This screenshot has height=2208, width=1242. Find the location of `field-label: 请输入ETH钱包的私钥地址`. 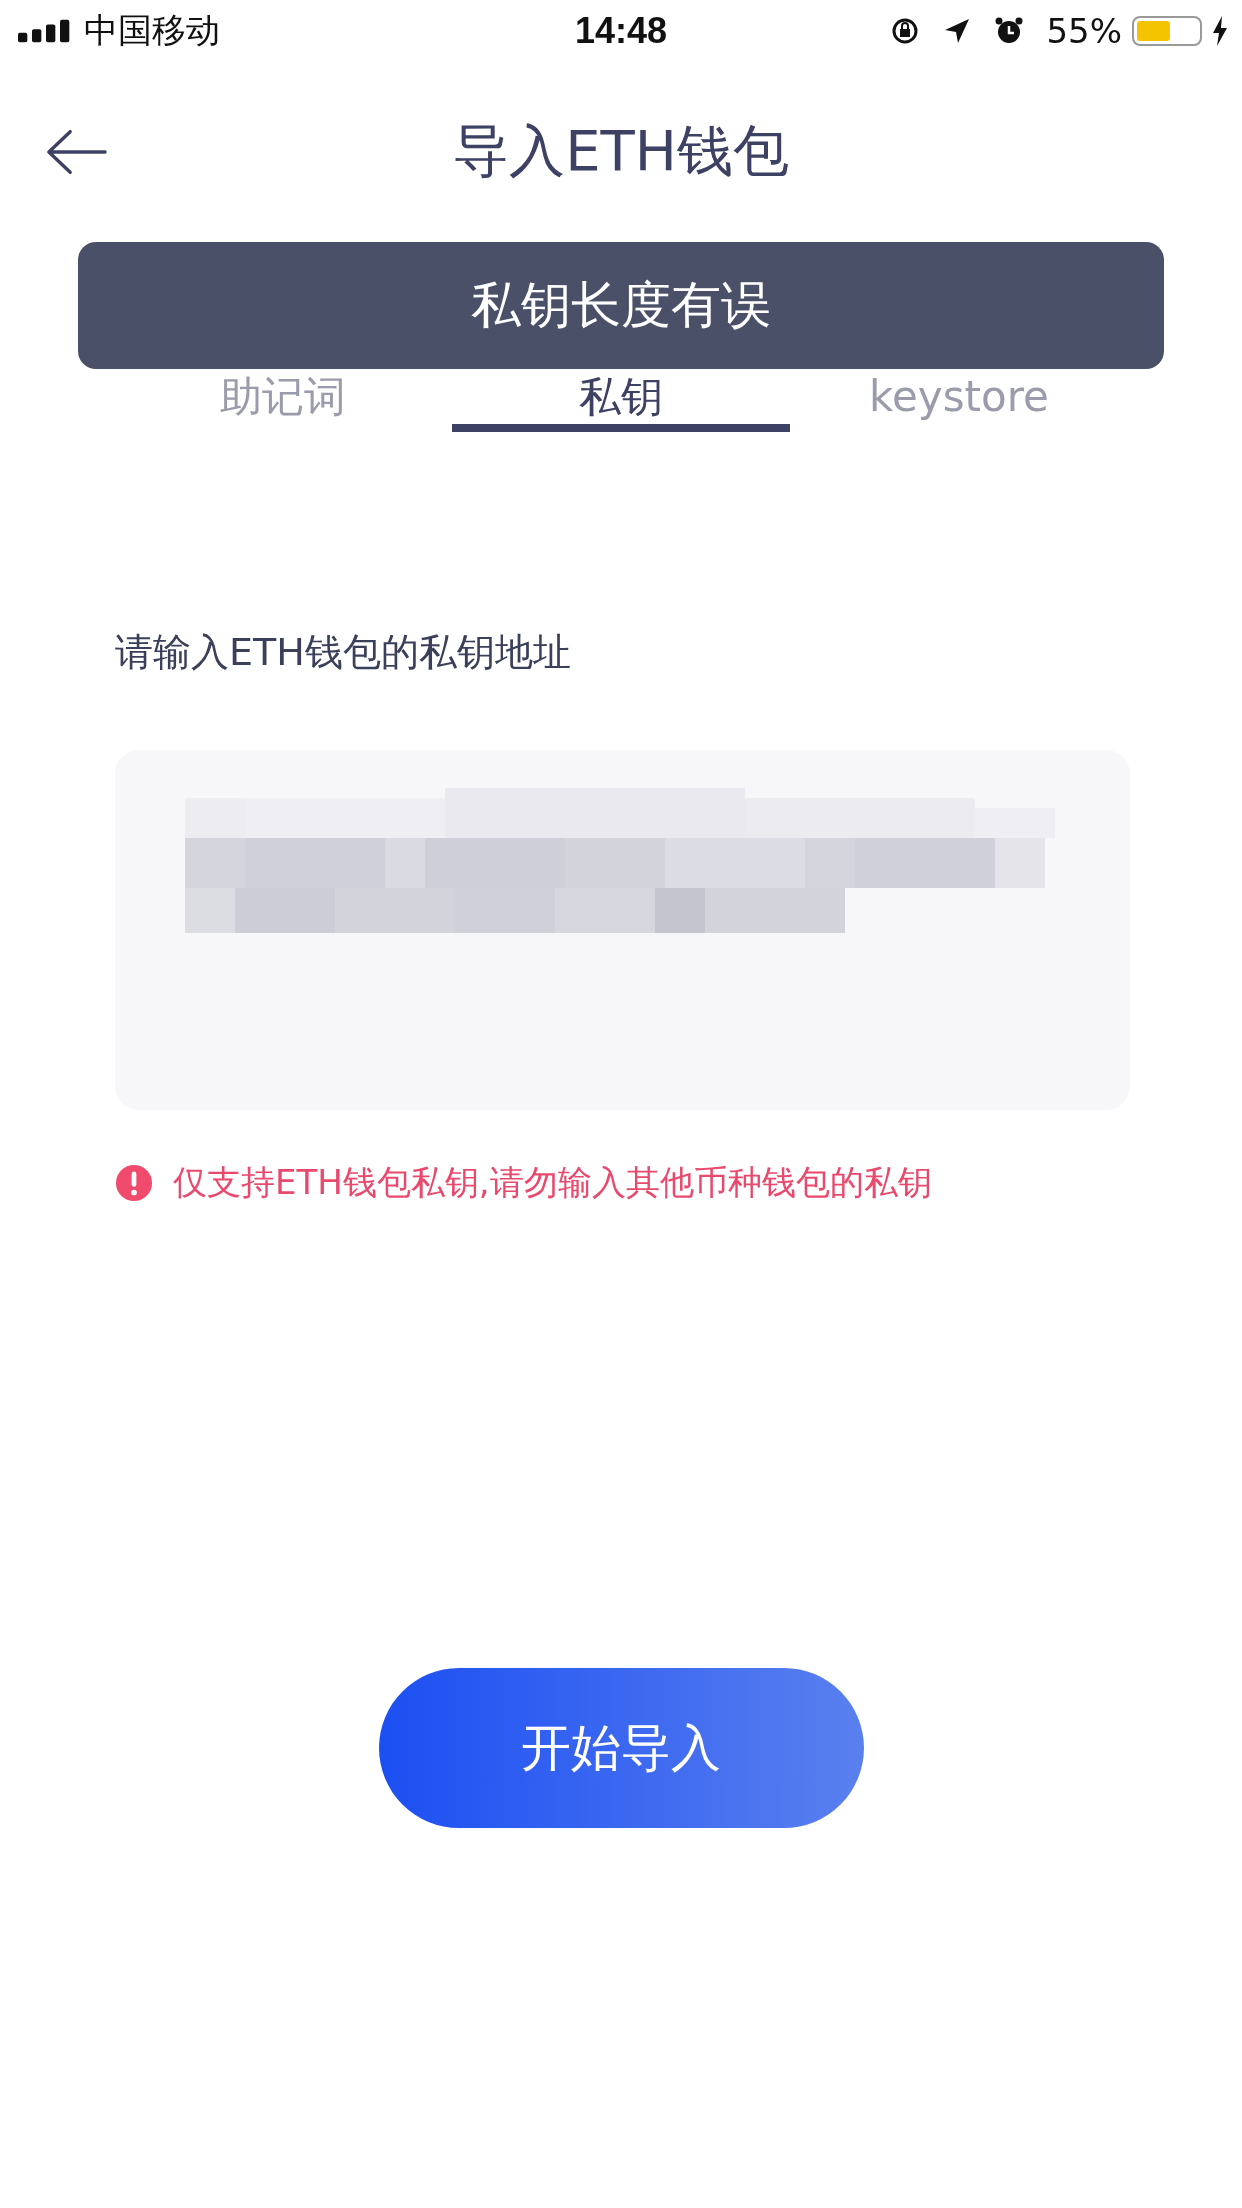

field-label: 请输入ETH钱包的私钥地址 is located at coordinates (343, 652).